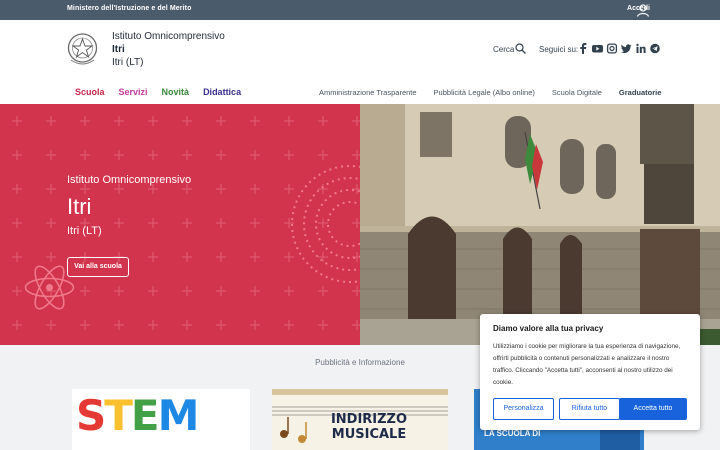 This screenshot has height=450, width=720. I want to click on telegram-icon, so click(655, 48).